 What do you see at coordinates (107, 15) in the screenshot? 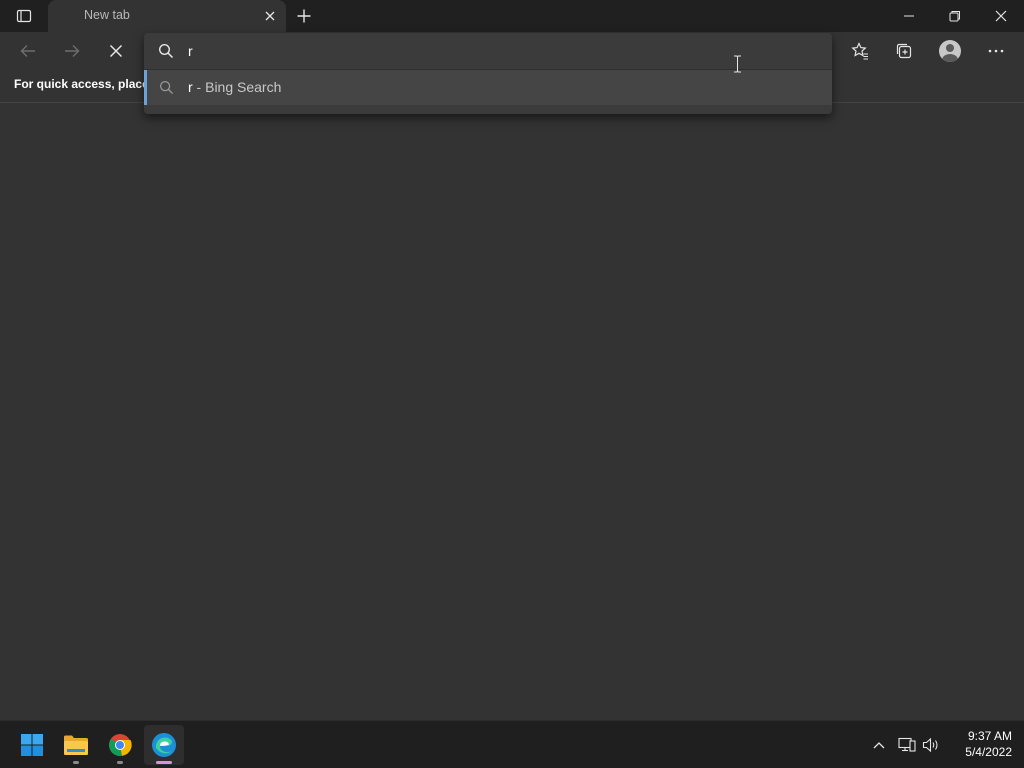
I see `tab-title: New tab` at bounding box center [107, 15].